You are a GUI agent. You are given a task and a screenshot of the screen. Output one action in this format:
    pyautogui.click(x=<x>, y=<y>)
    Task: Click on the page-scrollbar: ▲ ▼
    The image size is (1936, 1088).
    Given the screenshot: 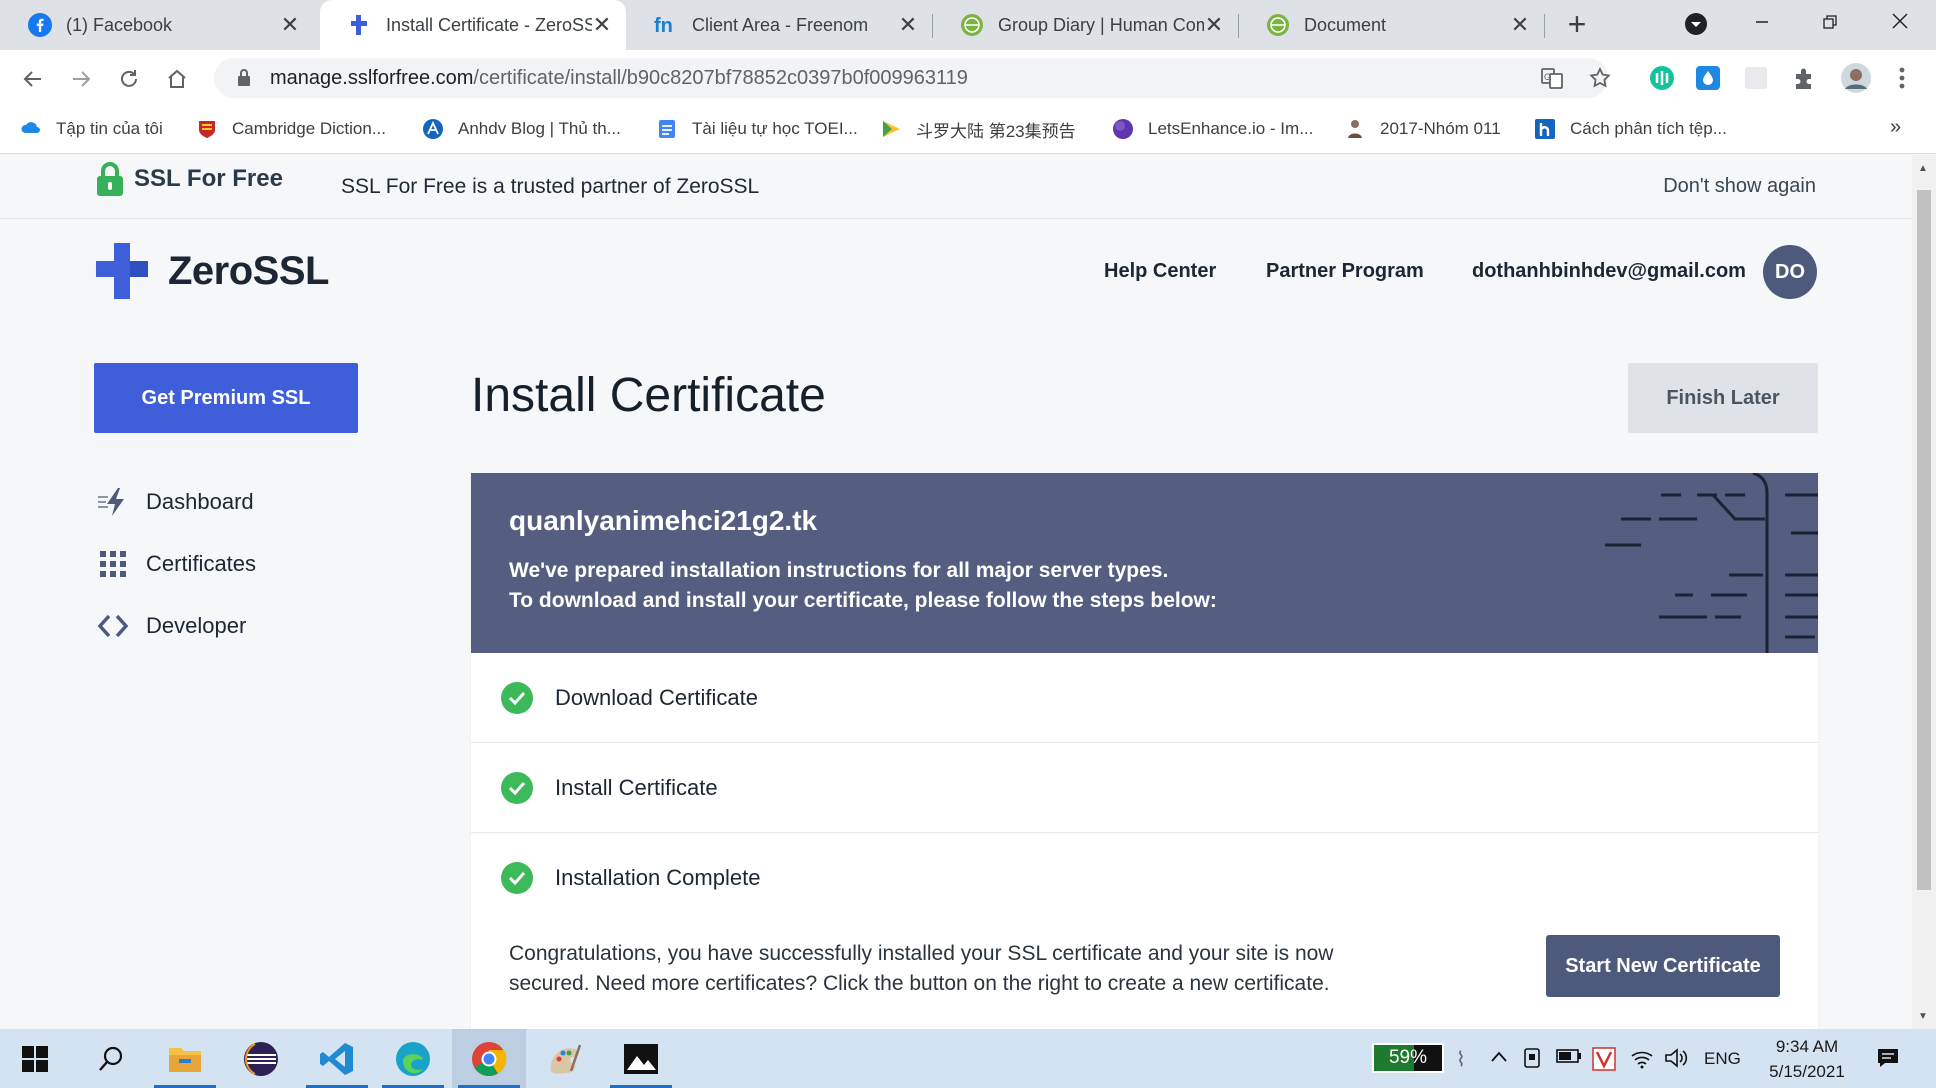 What is the action you would take?
    pyautogui.click(x=1924, y=592)
    